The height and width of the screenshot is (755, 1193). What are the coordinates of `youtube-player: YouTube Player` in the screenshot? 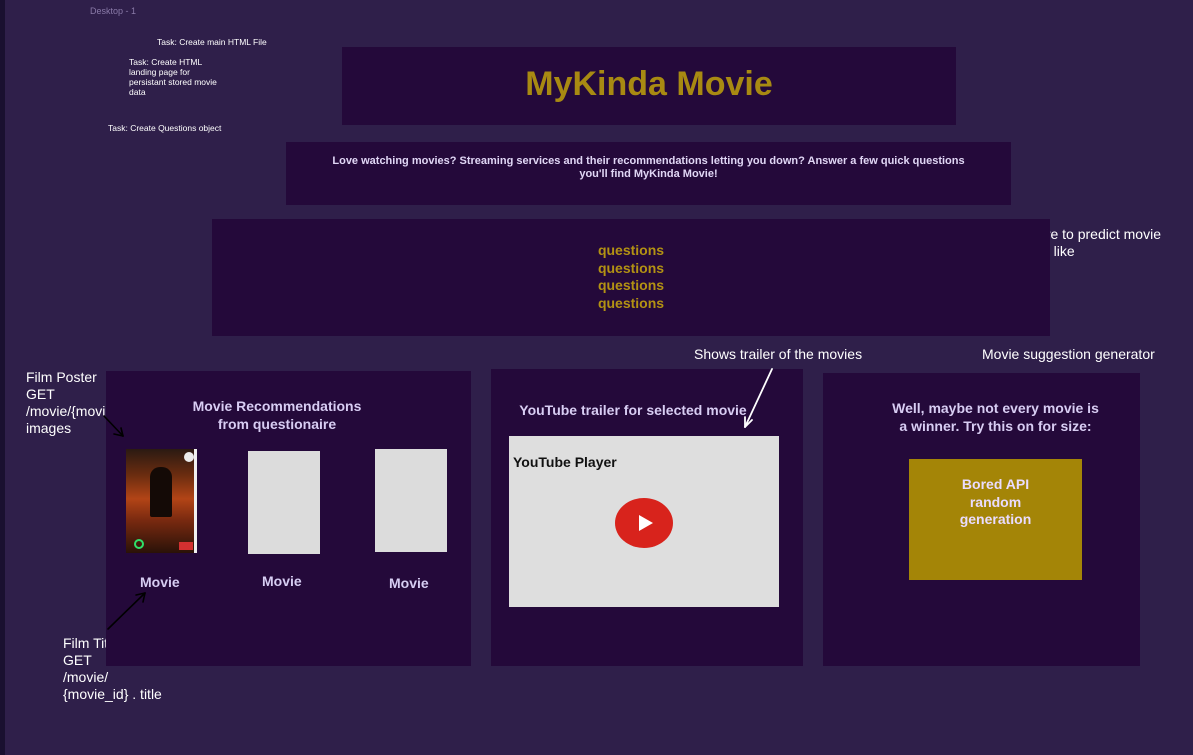 It's located at (644, 521).